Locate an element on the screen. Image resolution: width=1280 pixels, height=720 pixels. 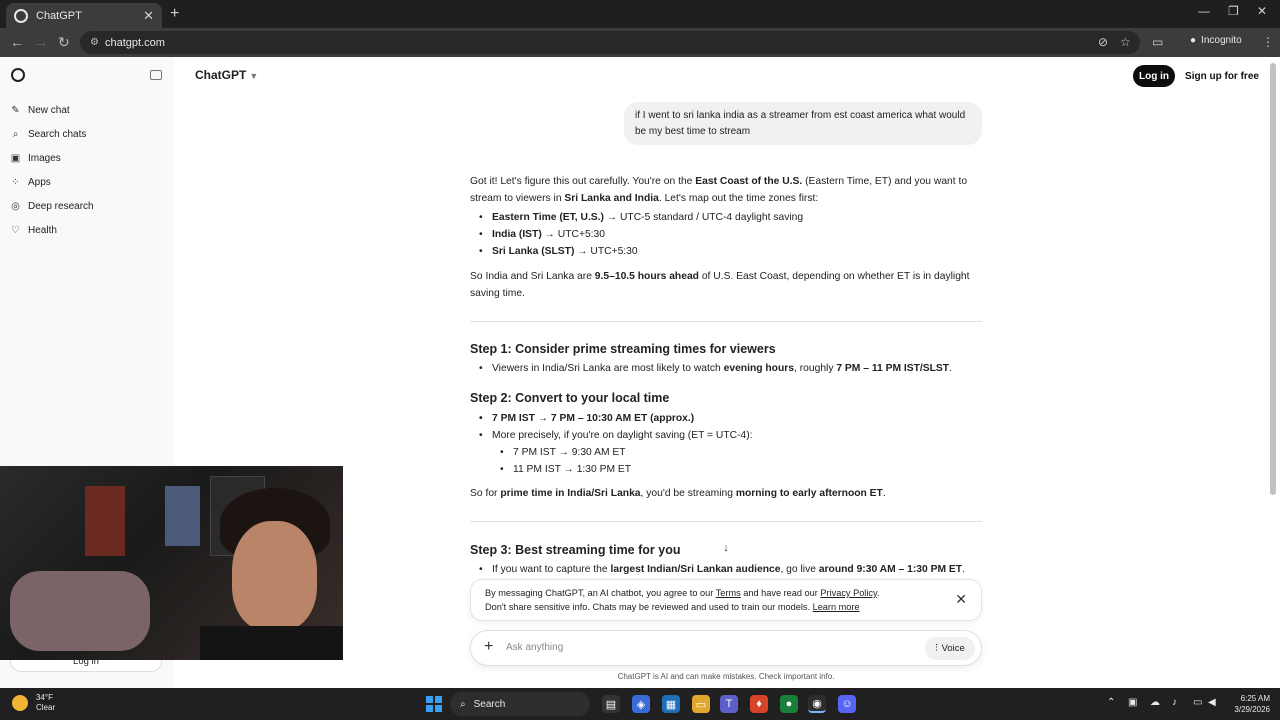
message-composer: + Ask anything ⫶ Voice is located at coordinates (726, 648).